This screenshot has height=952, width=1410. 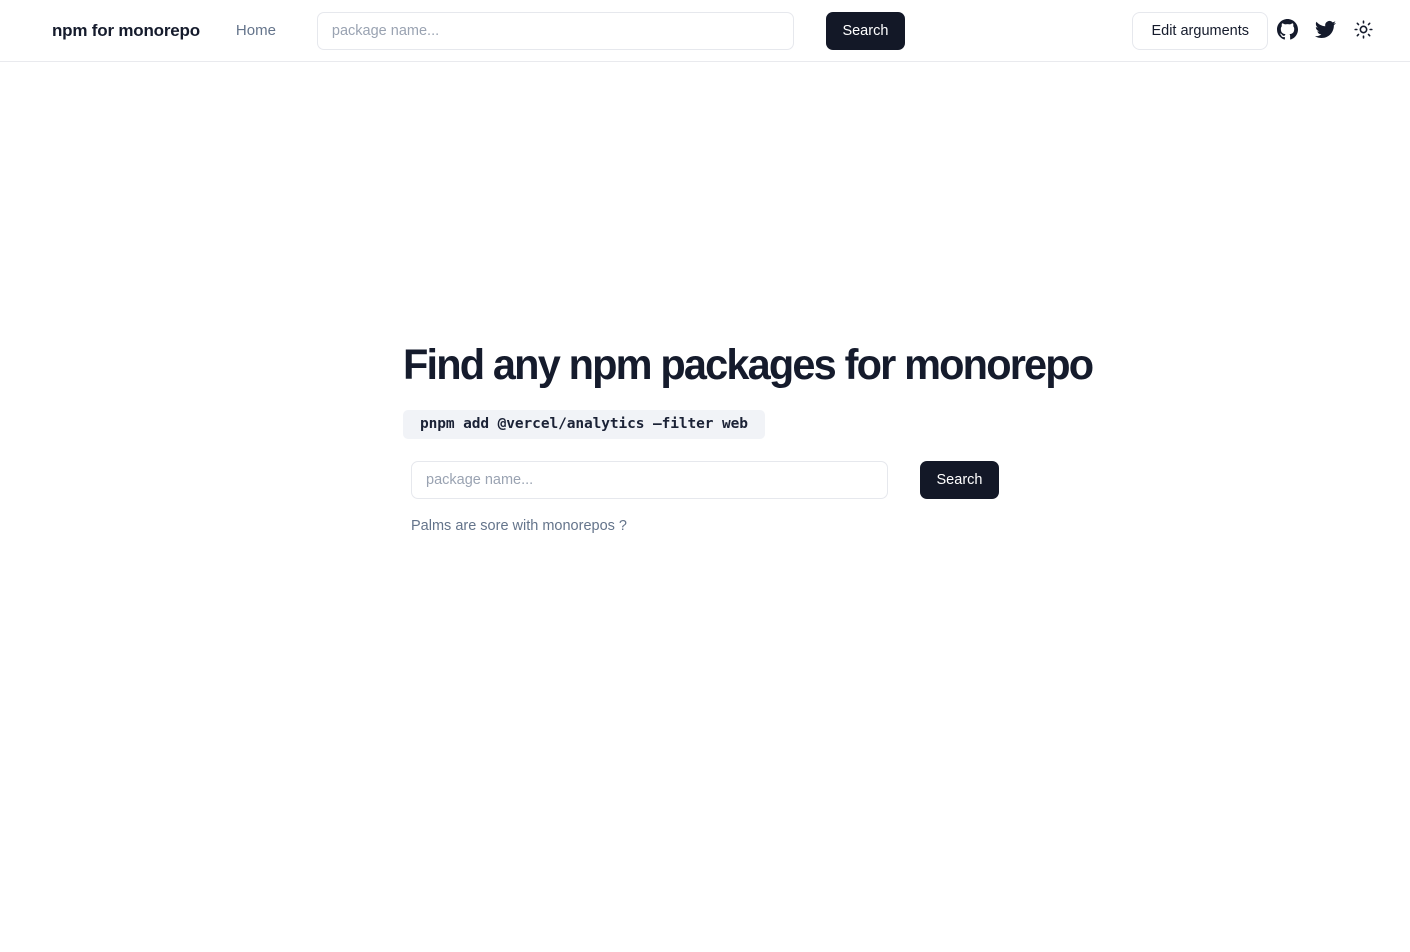 I want to click on header-actions: Edit arguments, so click(x=1257, y=31).